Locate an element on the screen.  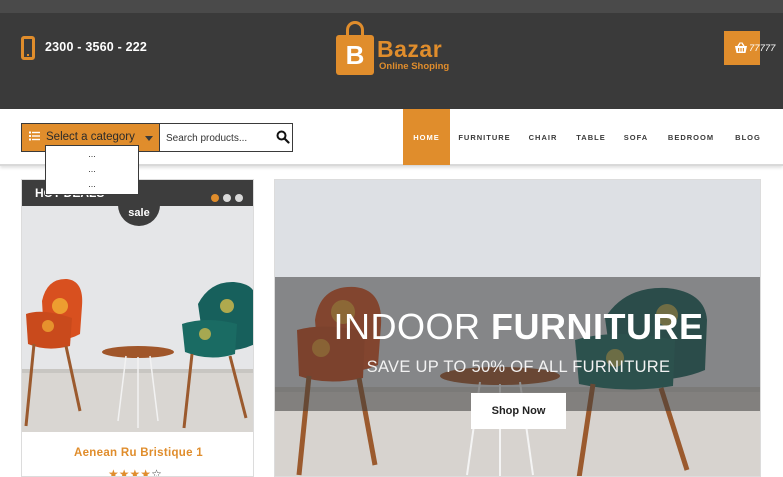
category-select-label: Select a category is located at coordinates (90, 137).